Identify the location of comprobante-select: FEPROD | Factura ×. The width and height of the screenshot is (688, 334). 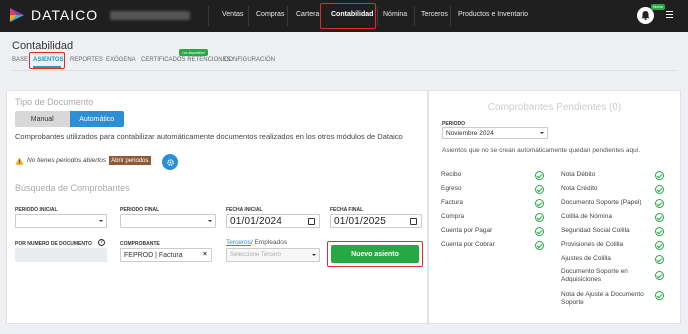
(166, 255).